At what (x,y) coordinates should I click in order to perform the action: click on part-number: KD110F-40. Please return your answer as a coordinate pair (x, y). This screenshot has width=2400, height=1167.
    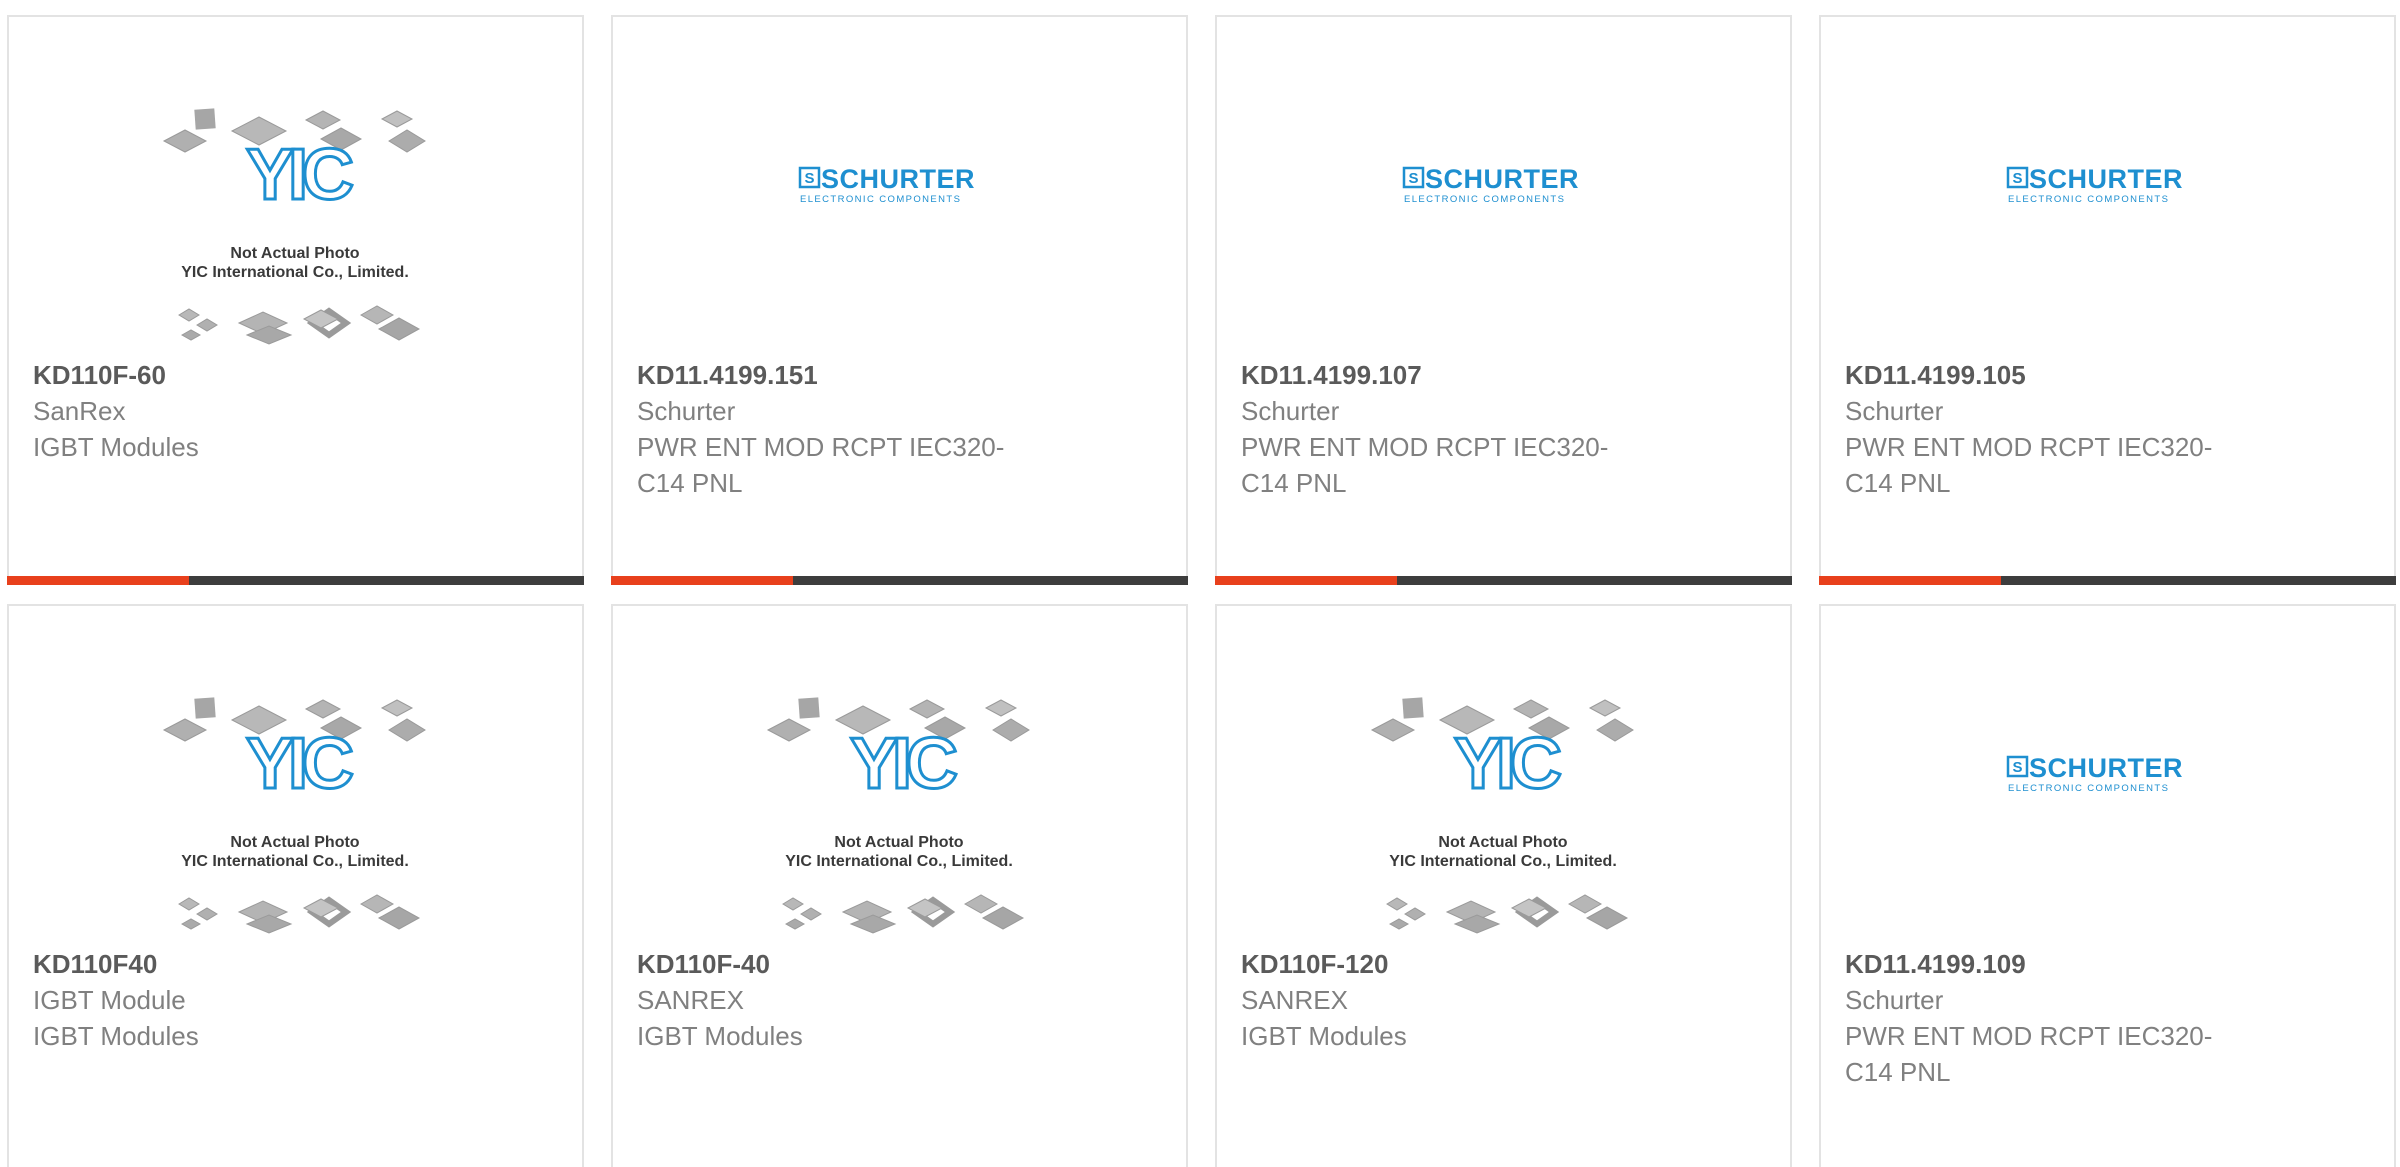
    Looking at the image, I should click on (857, 964).